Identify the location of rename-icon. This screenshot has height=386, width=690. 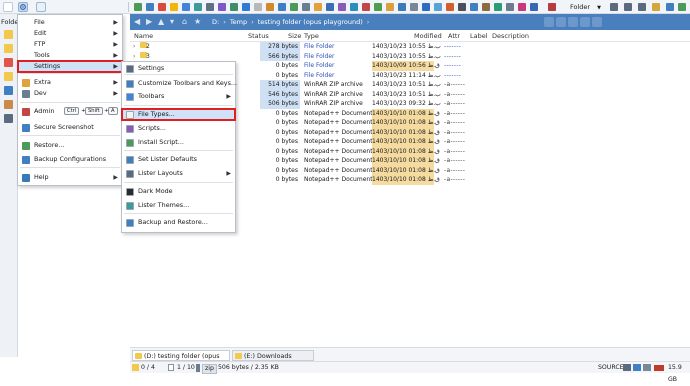
(270, 7).